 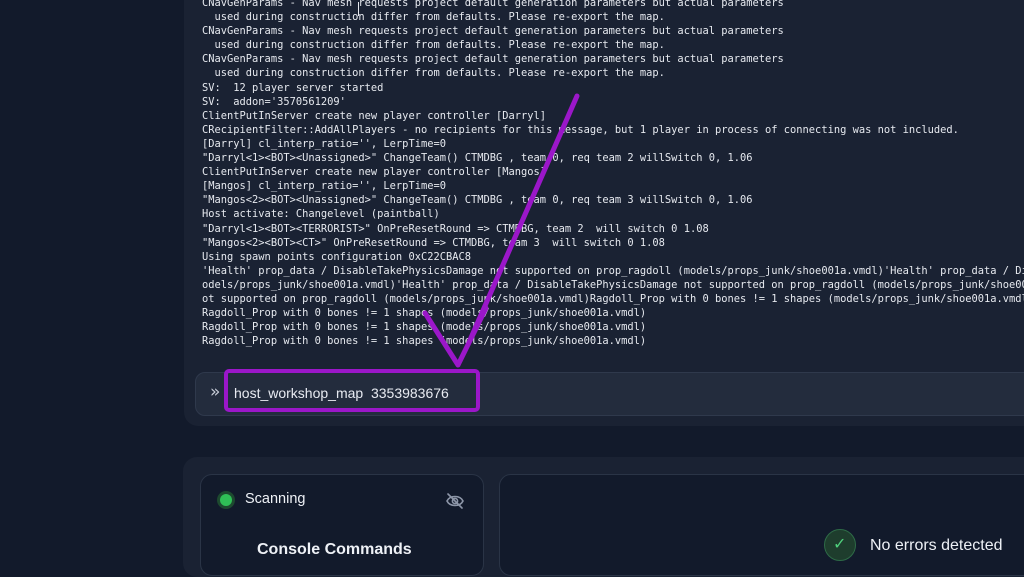 I want to click on console-line: Host activate: Changelevel (paintball), so click(x=321, y=214).